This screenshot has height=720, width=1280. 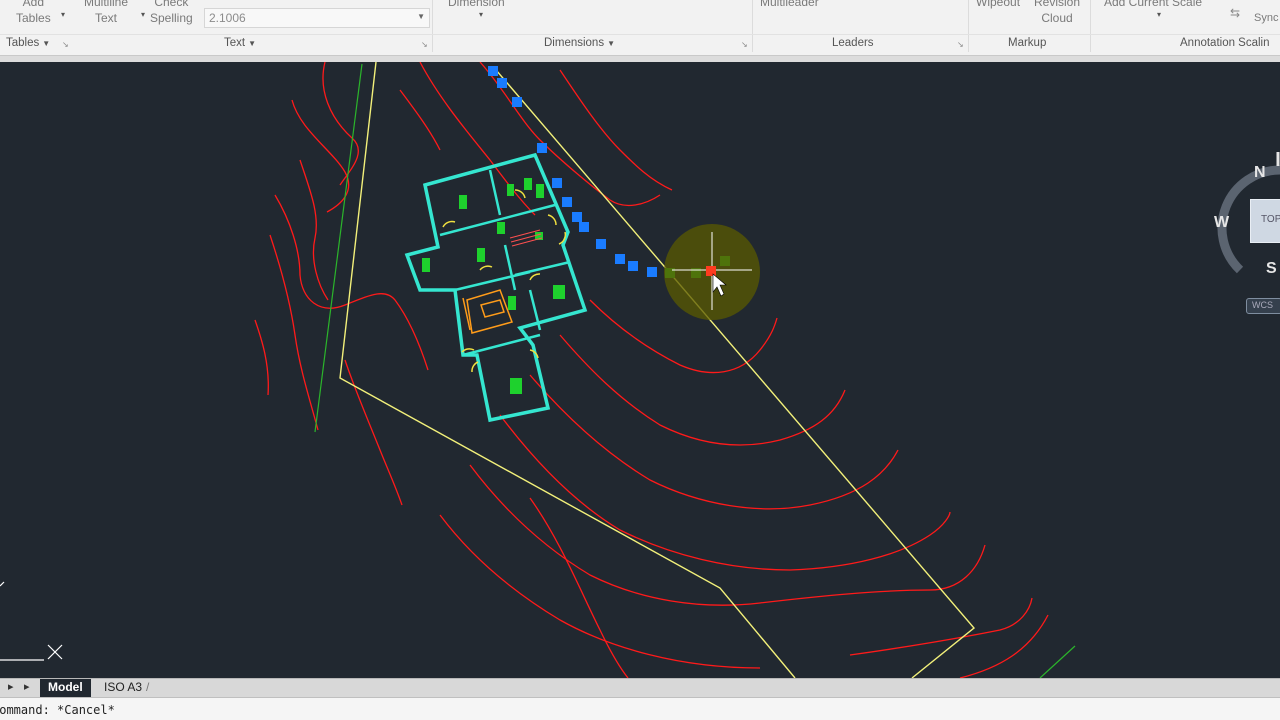 I want to click on panel-leaders: Leaders, so click(x=853, y=43).